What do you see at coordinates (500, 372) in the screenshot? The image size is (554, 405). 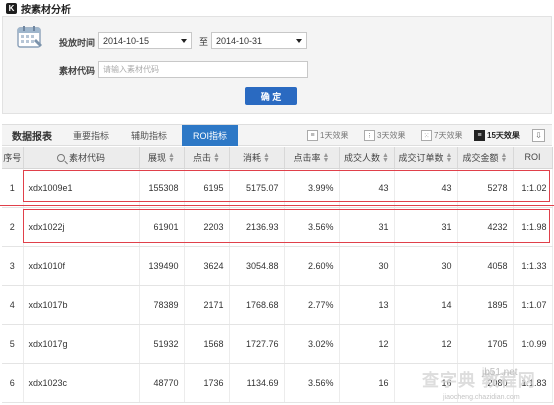 I see `watermark-site: jb51.net` at bounding box center [500, 372].